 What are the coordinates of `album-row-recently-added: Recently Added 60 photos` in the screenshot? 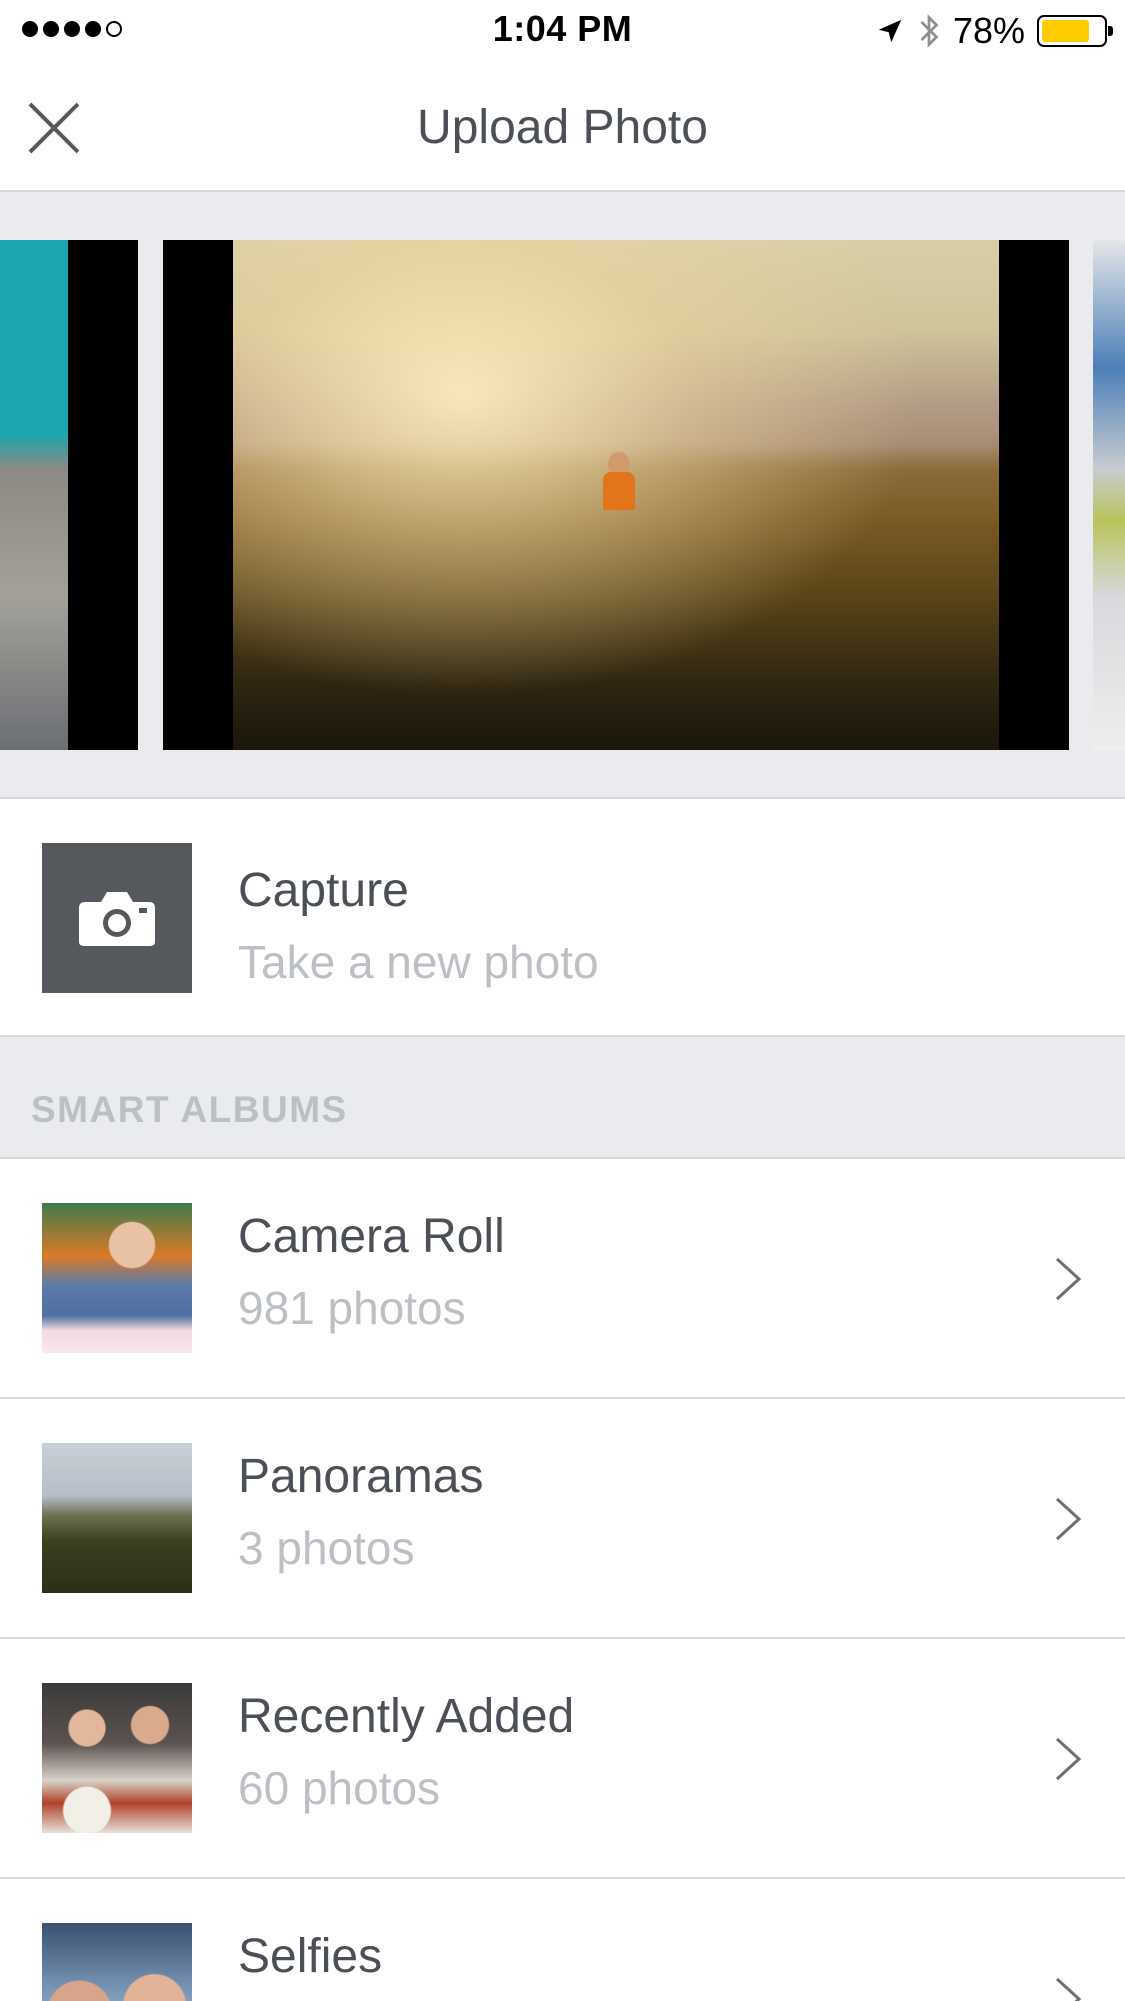 It's located at (562, 1759).